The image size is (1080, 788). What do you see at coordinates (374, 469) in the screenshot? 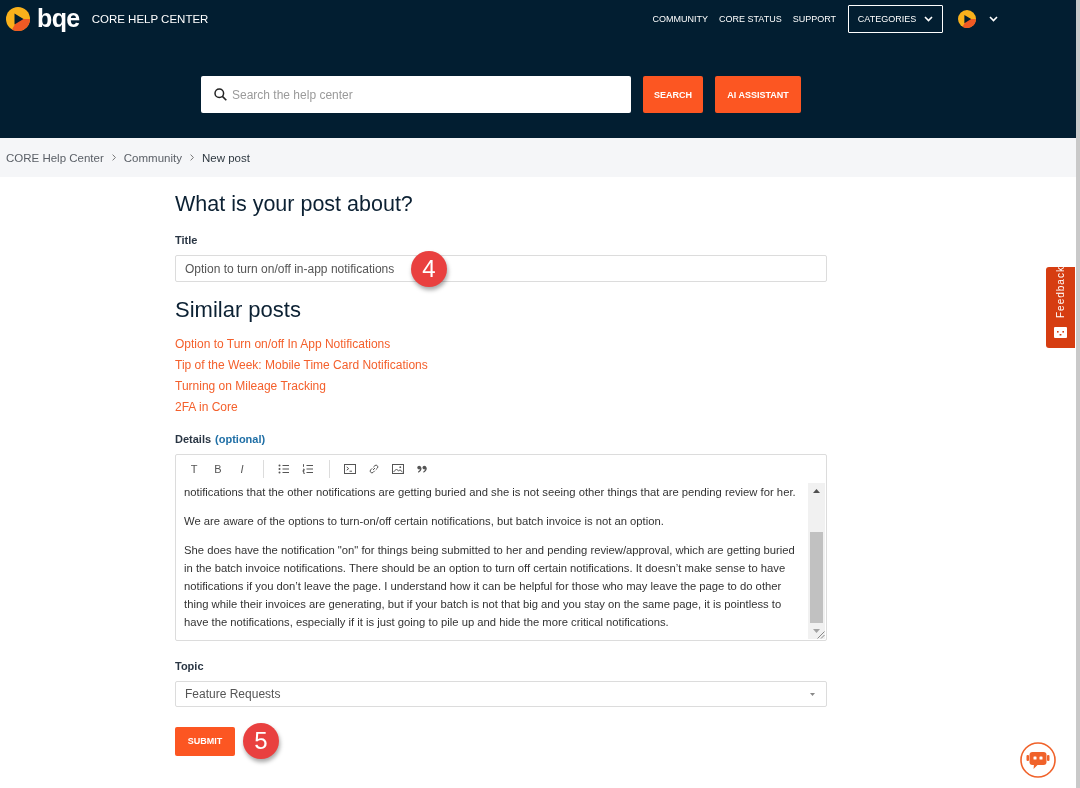
I see `link-icon` at bounding box center [374, 469].